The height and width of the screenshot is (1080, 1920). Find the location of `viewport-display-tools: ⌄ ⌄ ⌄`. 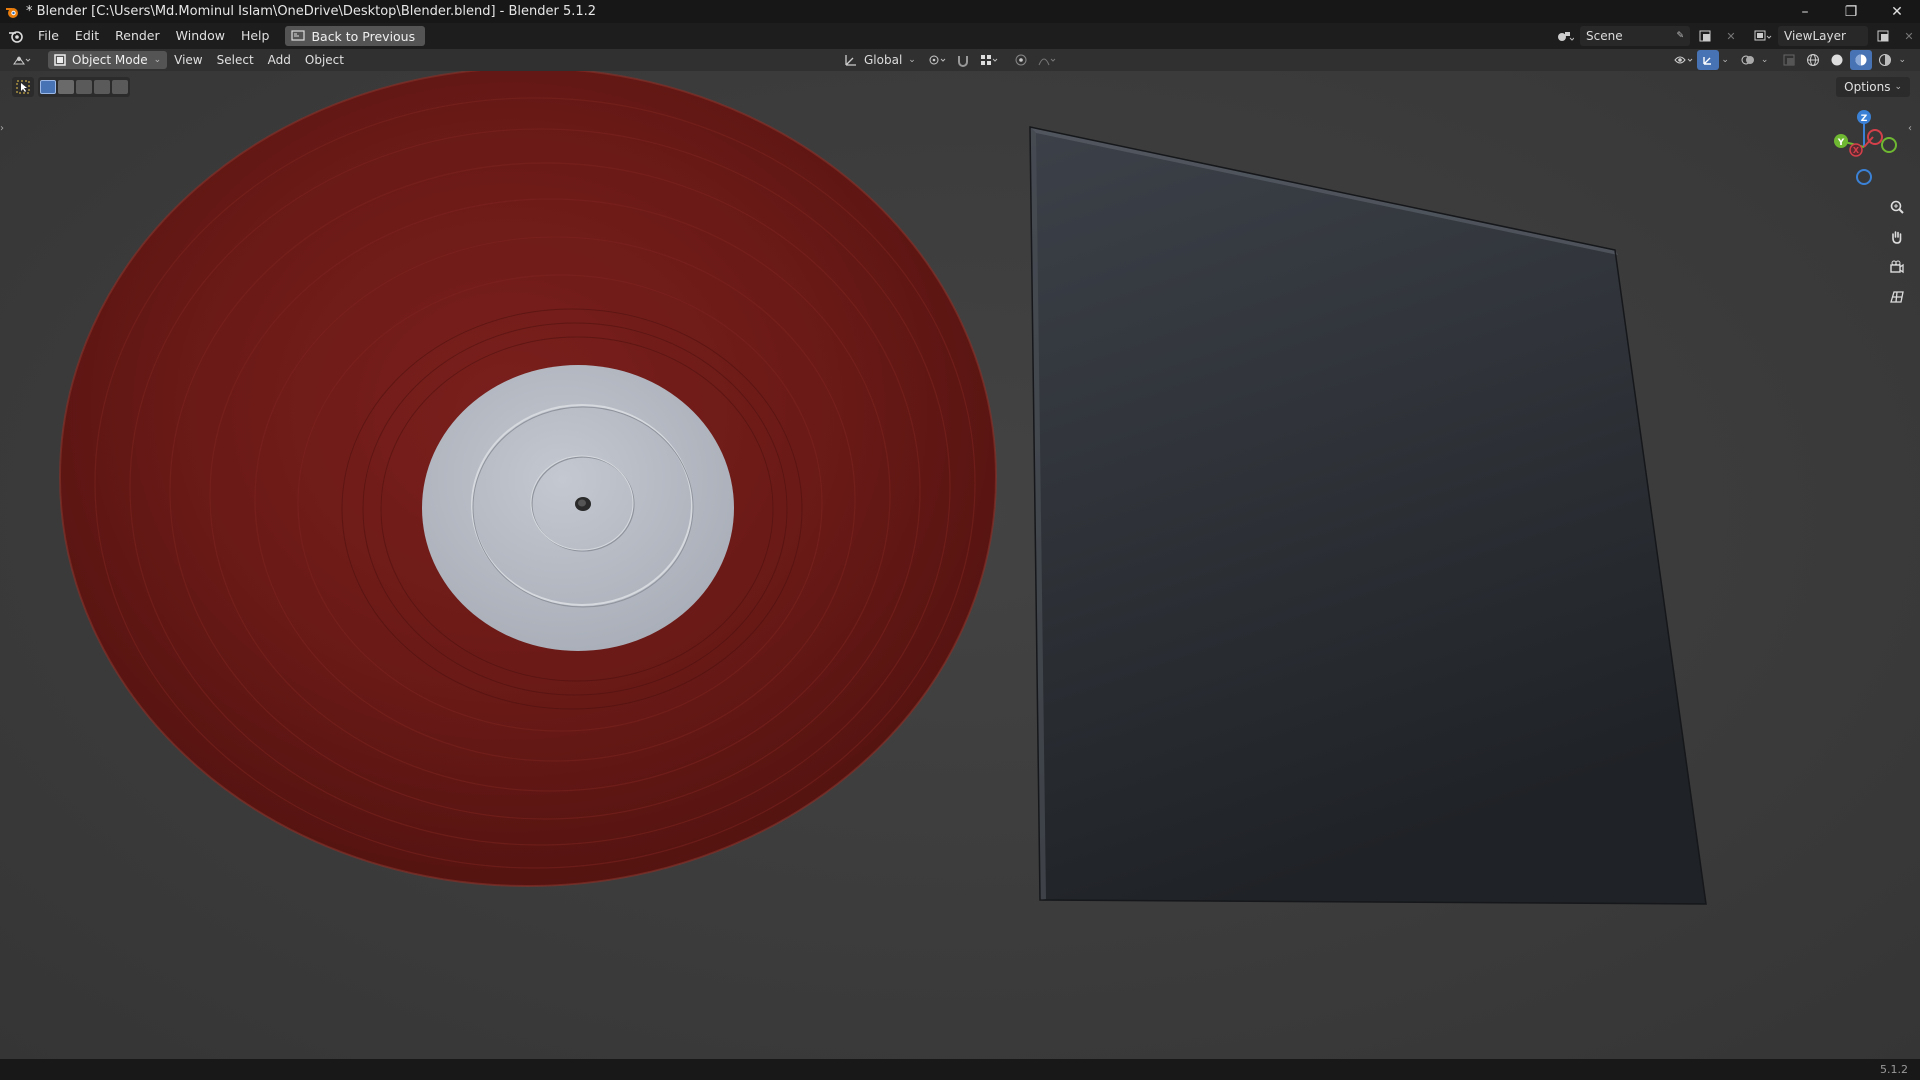

viewport-display-tools: ⌄ ⌄ ⌄ is located at coordinates (1789, 60).